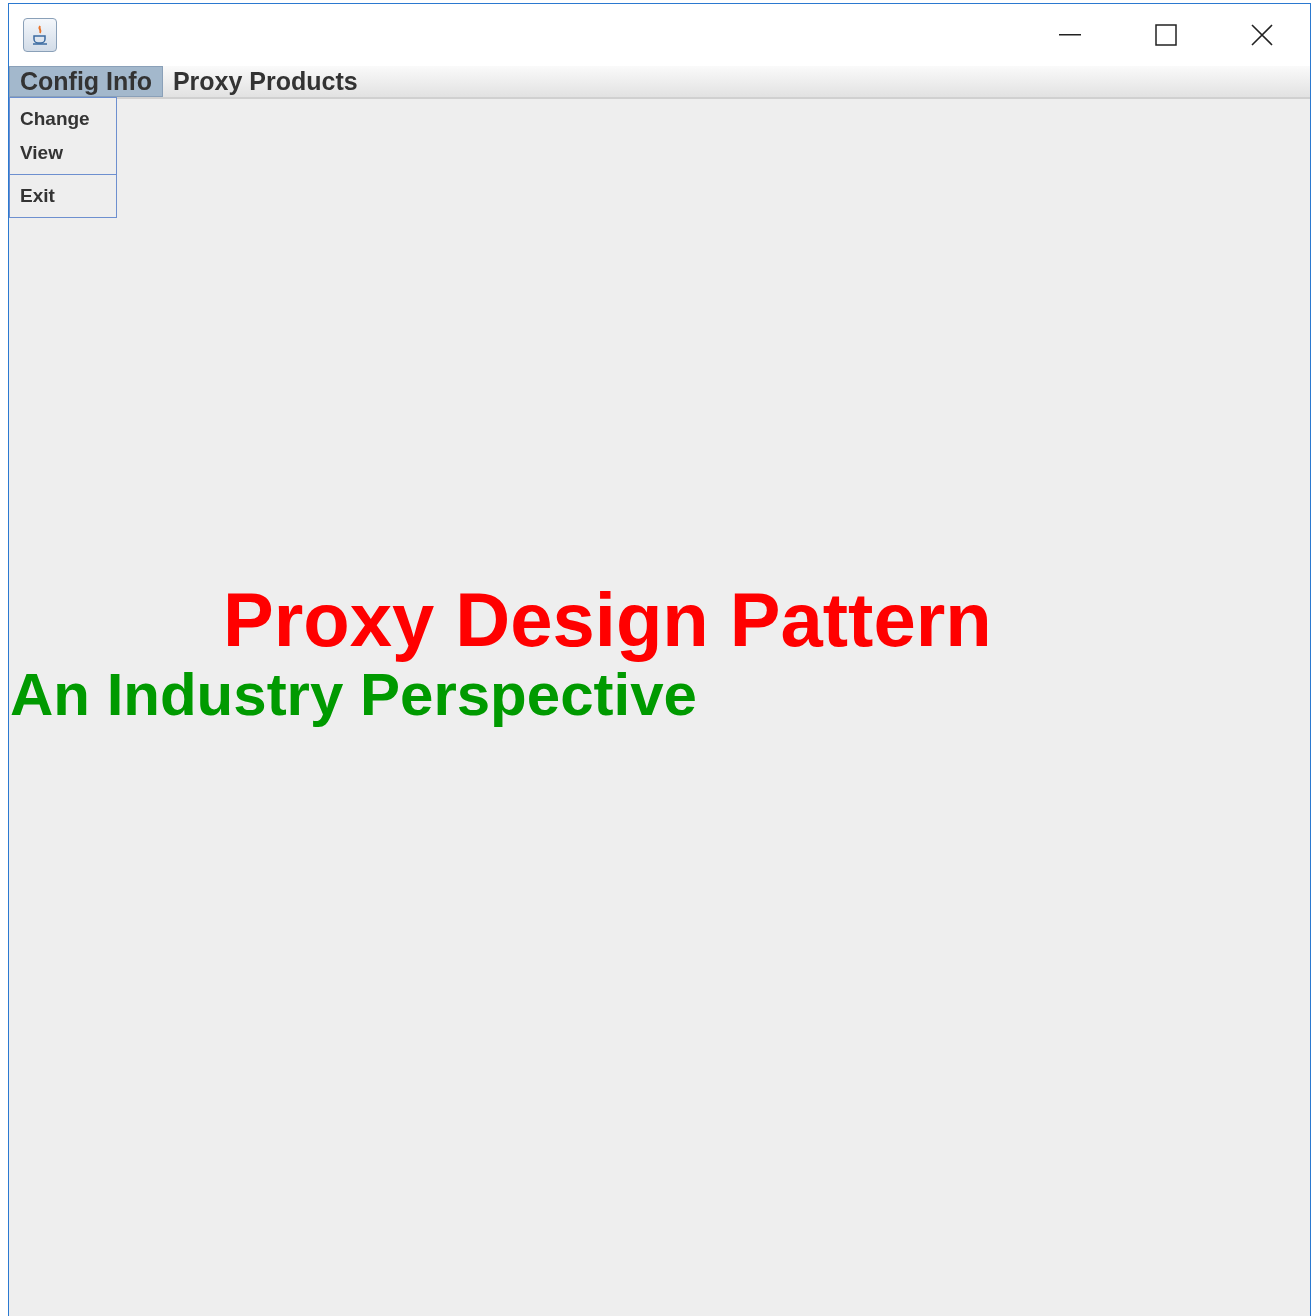  Describe the element at coordinates (1262, 35) in the screenshot. I see `close-icon` at that location.